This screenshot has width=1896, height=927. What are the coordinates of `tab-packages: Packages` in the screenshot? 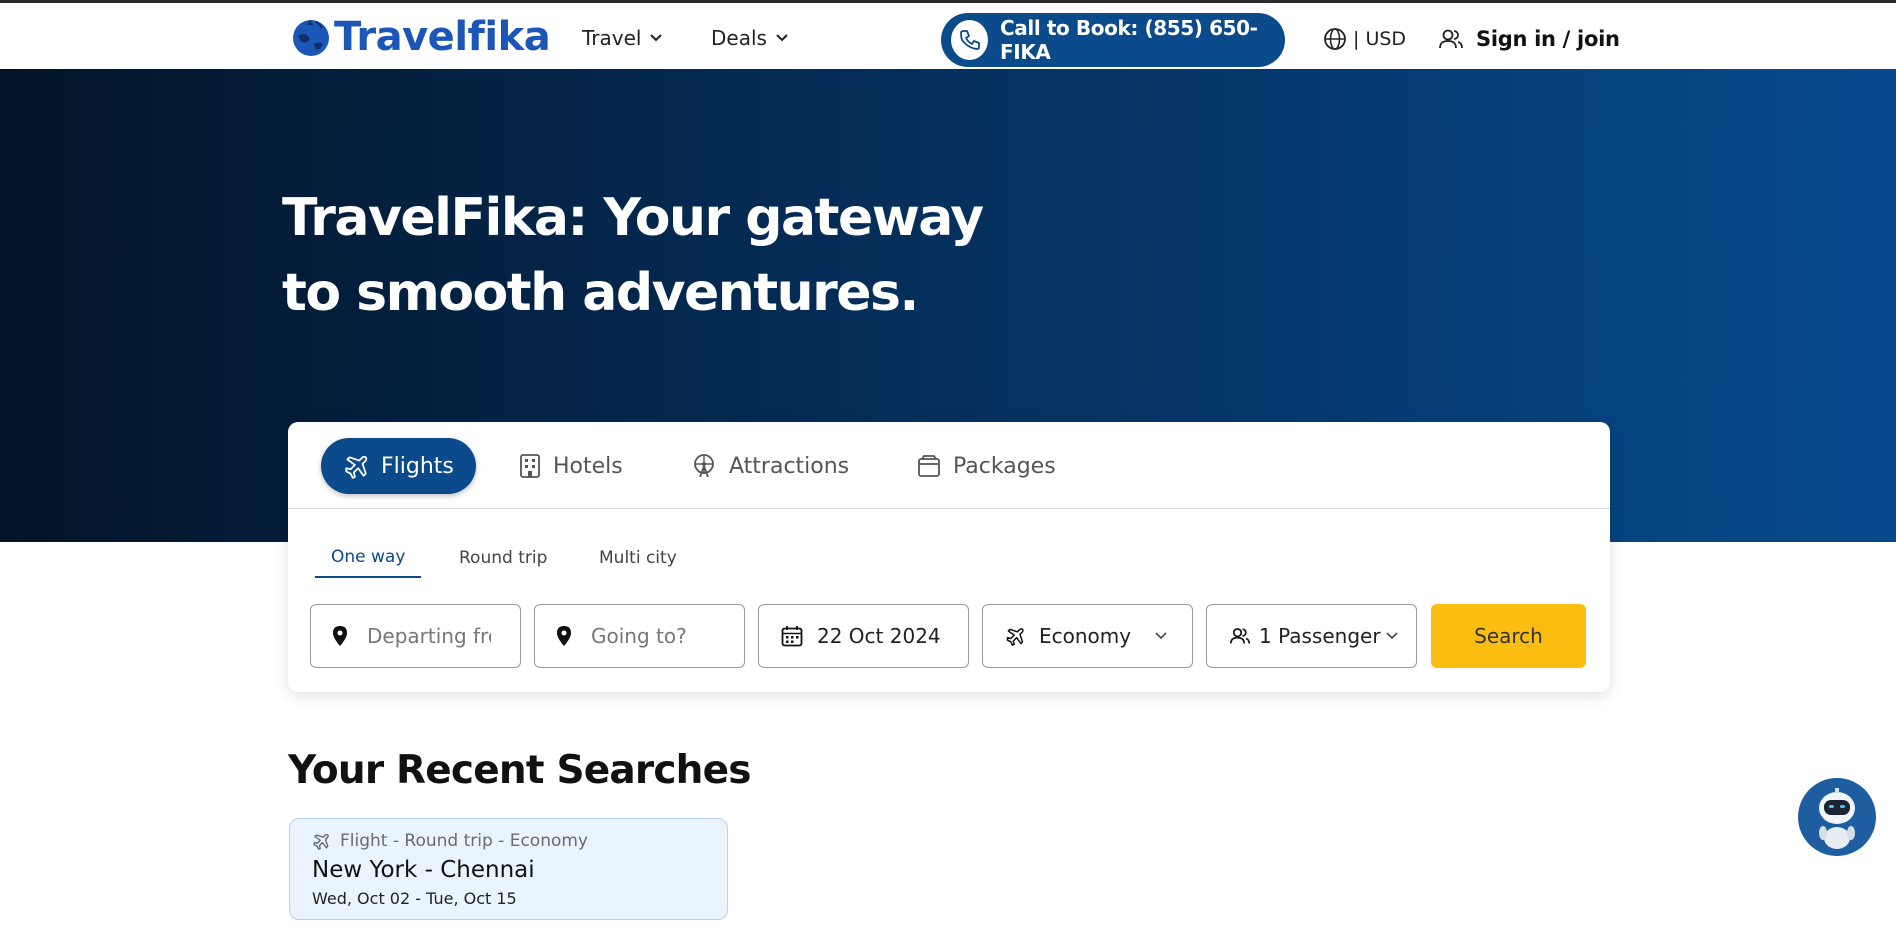 It's located at (986, 466).